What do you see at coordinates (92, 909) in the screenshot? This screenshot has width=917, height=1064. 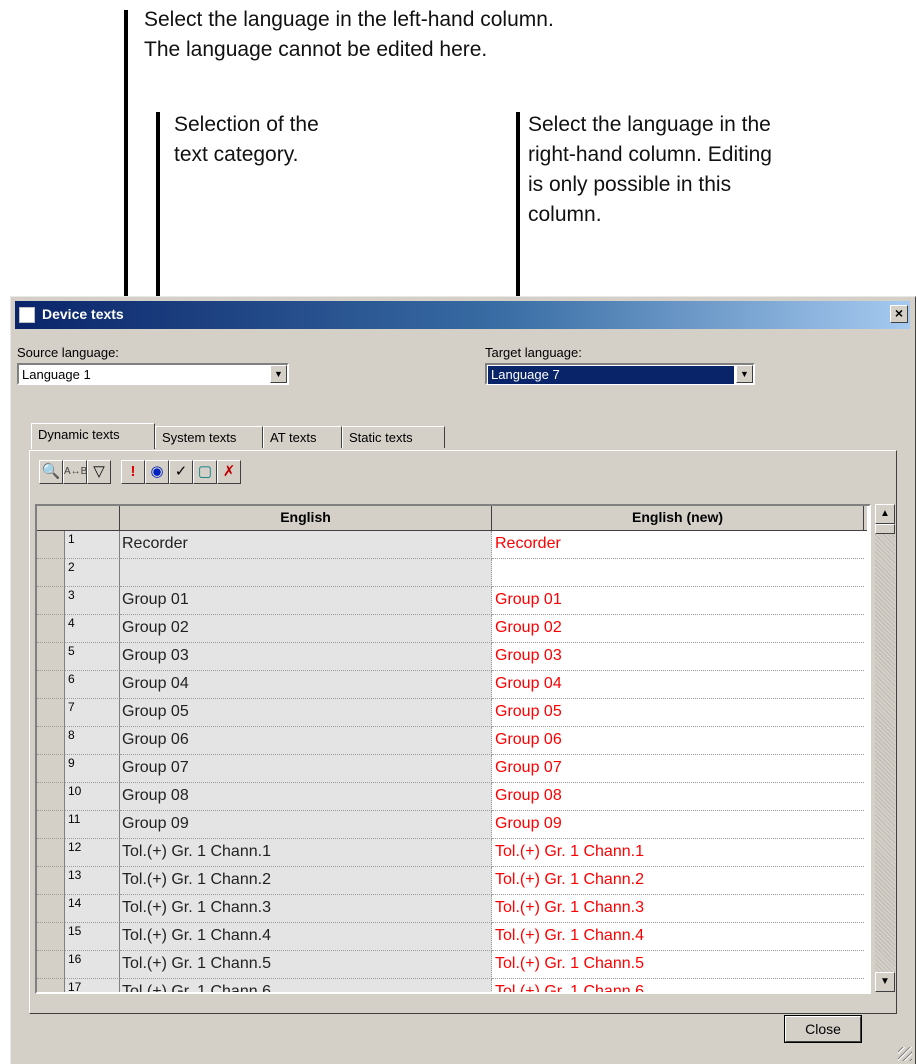 I see `row-number: 14` at bounding box center [92, 909].